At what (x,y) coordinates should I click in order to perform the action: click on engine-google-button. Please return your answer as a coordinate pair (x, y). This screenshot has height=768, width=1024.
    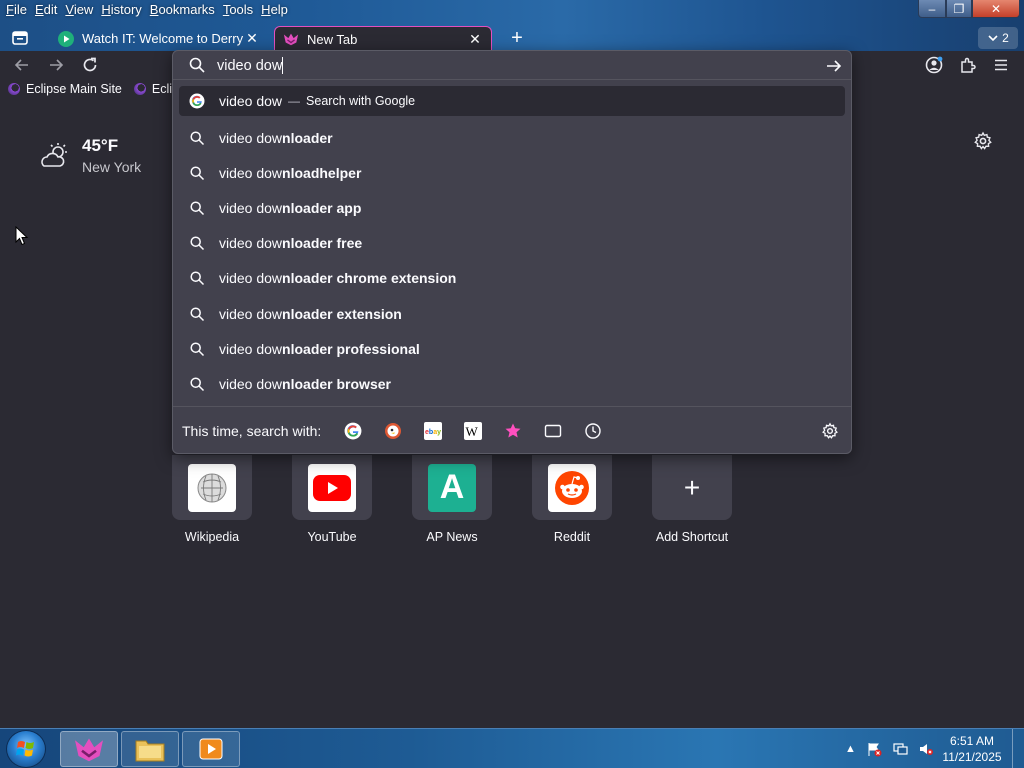
    Looking at the image, I should click on (353, 431).